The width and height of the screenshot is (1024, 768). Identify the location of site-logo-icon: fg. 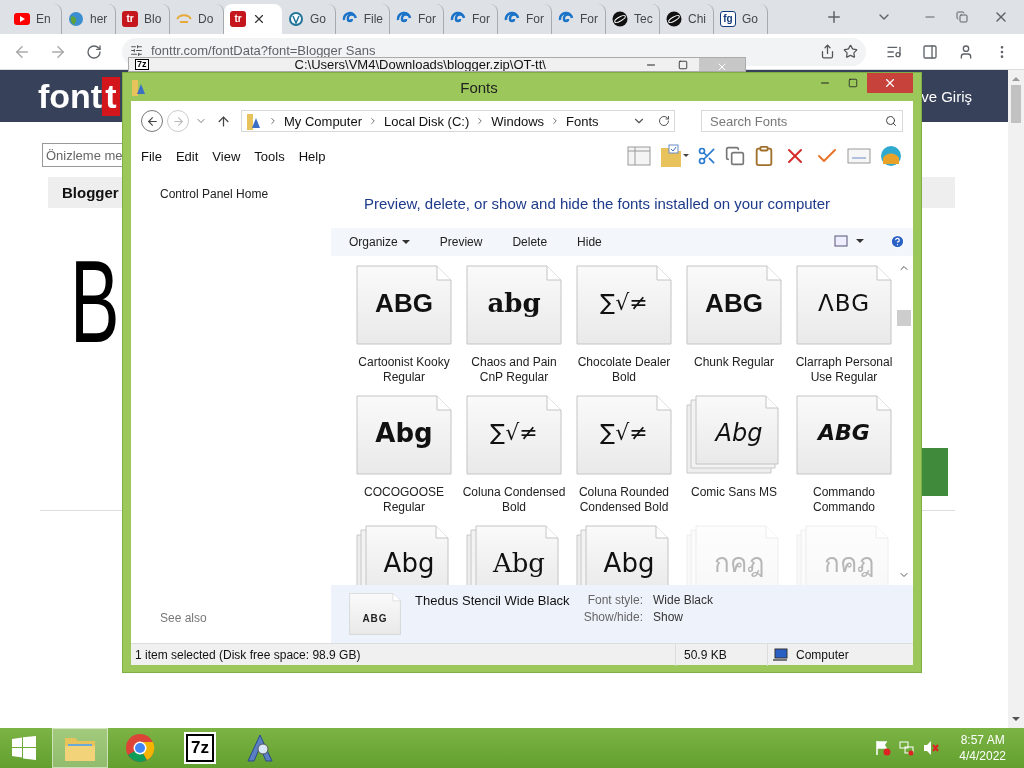
(728, 19).